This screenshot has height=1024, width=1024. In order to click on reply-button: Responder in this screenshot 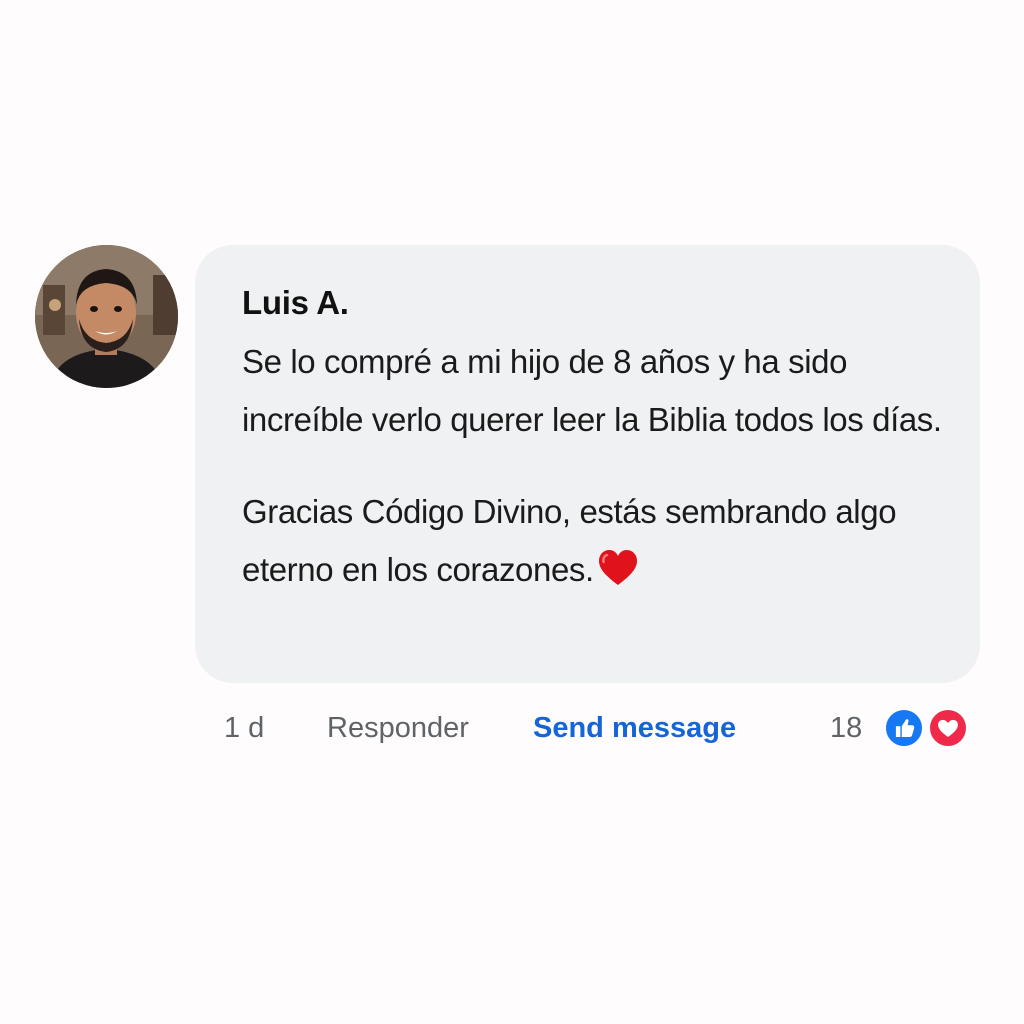, I will do `click(398, 728)`.